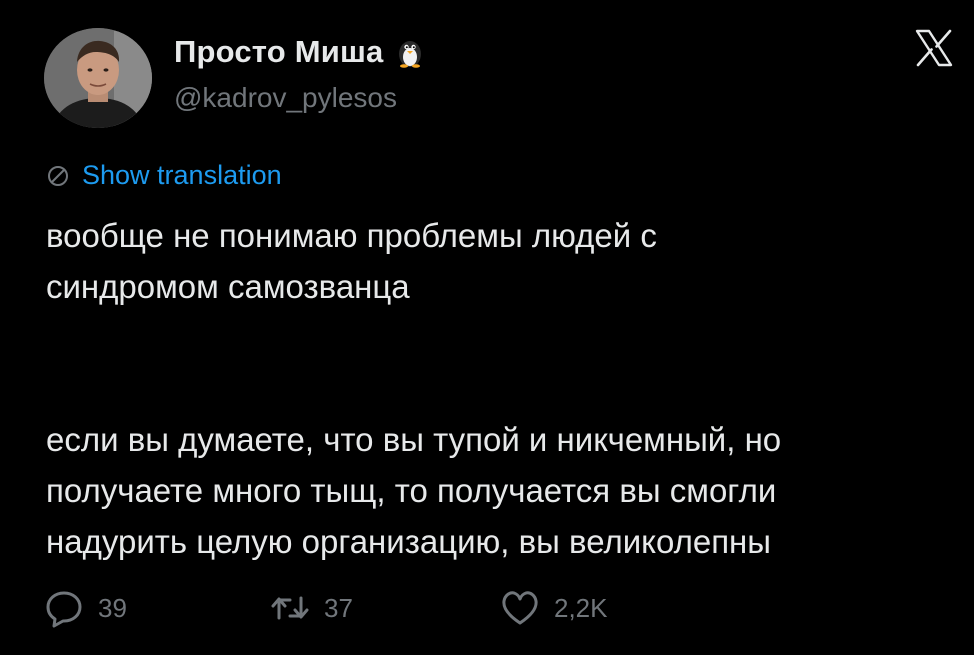  What do you see at coordinates (520, 608) in the screenshot?
I see `heart-icon` at bounding box center [520, 608].